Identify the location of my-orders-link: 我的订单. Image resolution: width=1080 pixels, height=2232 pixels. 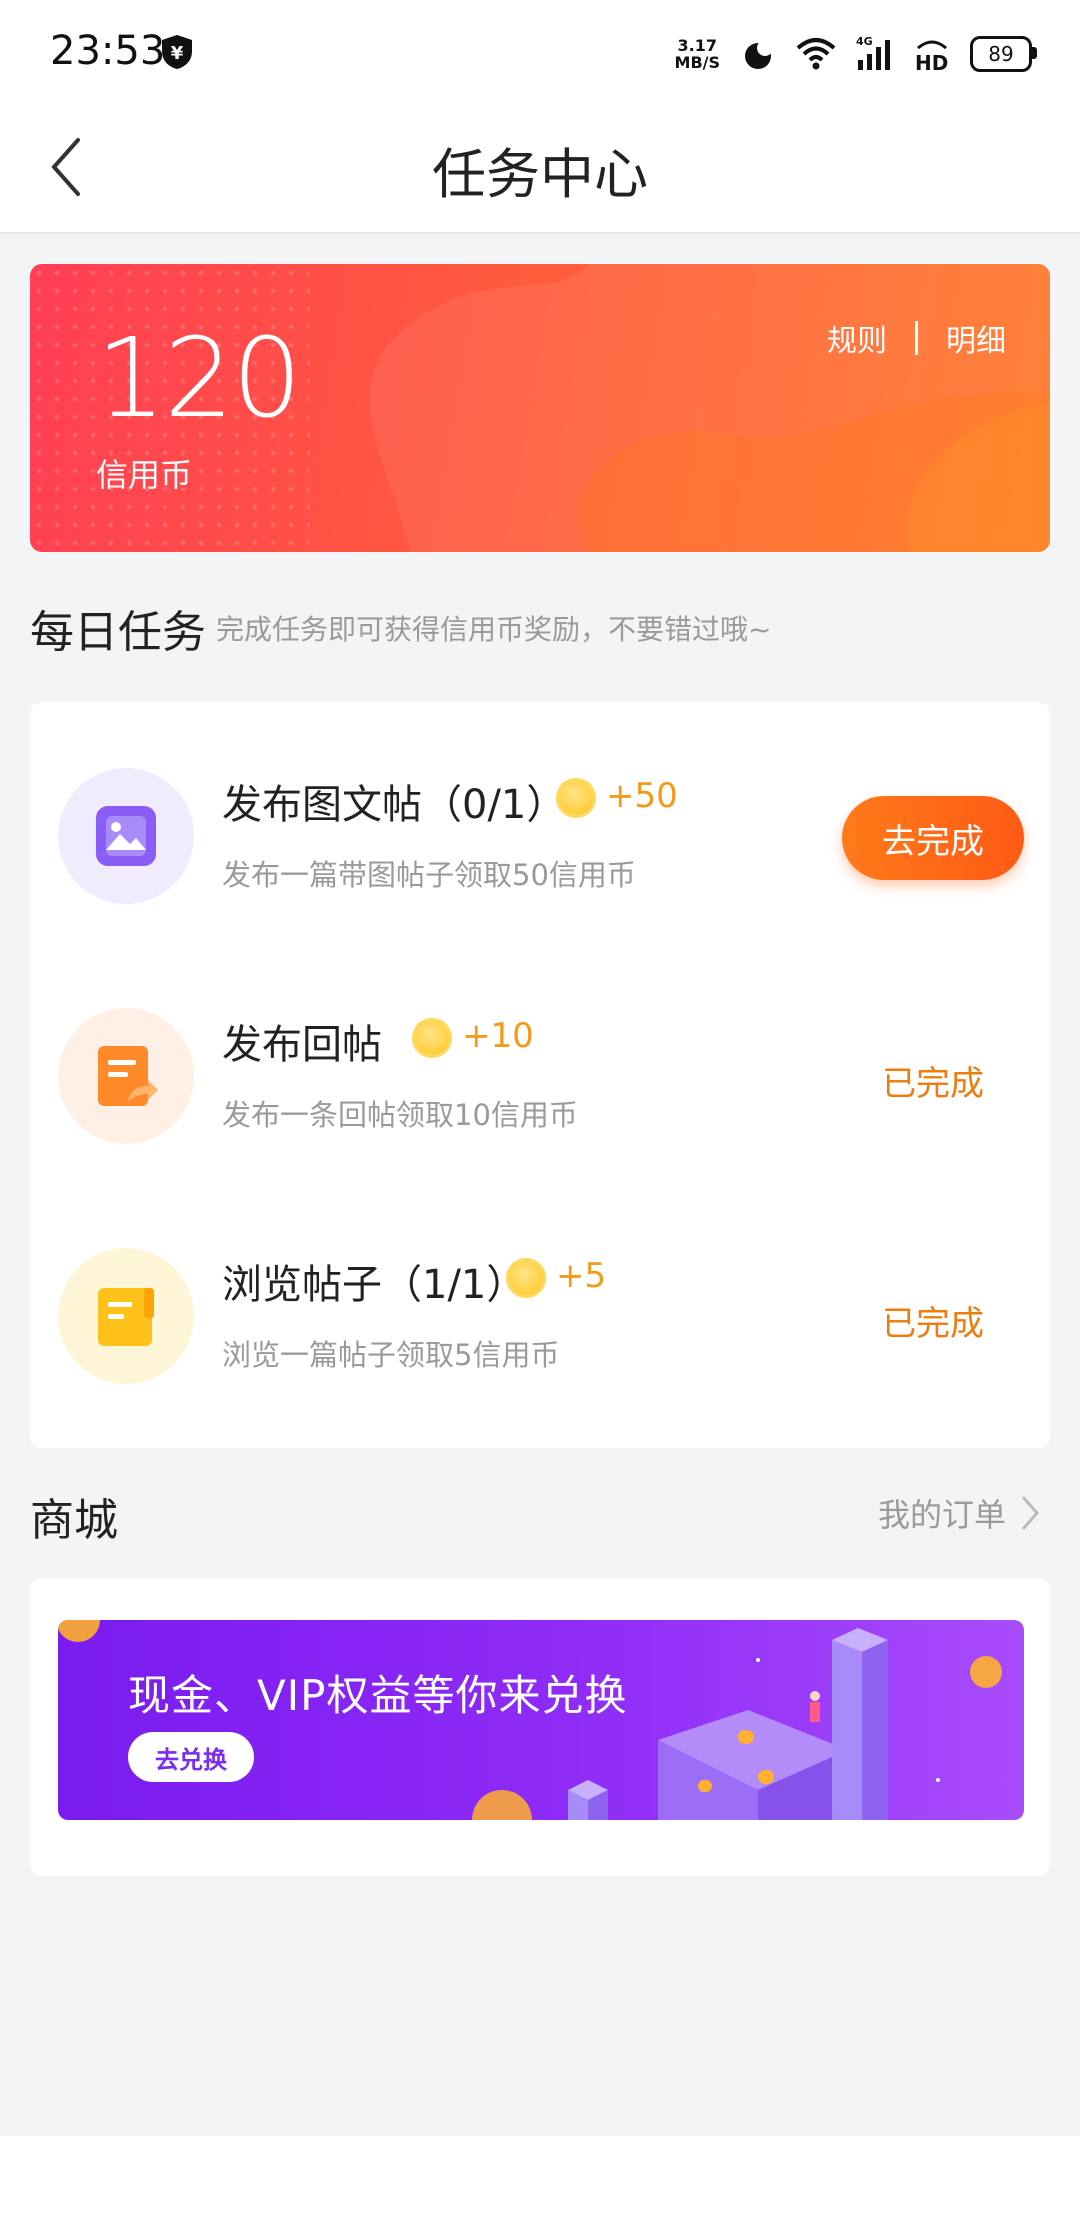
(959, 1513).